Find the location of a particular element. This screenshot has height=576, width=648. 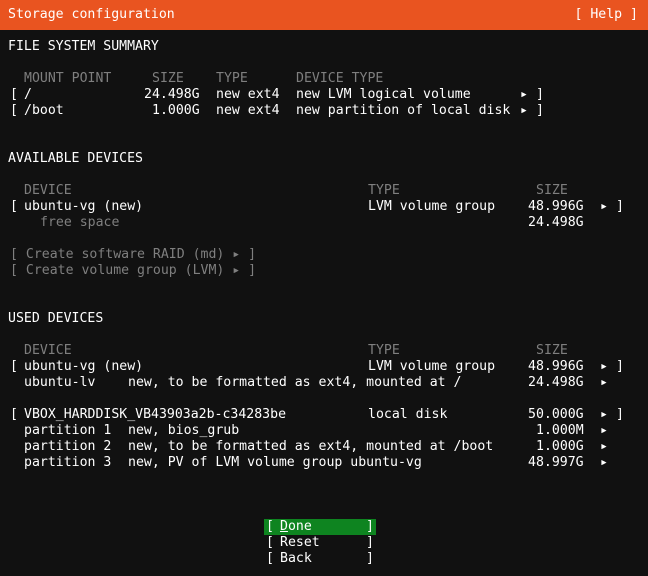

fs-row-size: 24.498G is located at coordinates (172, 94).